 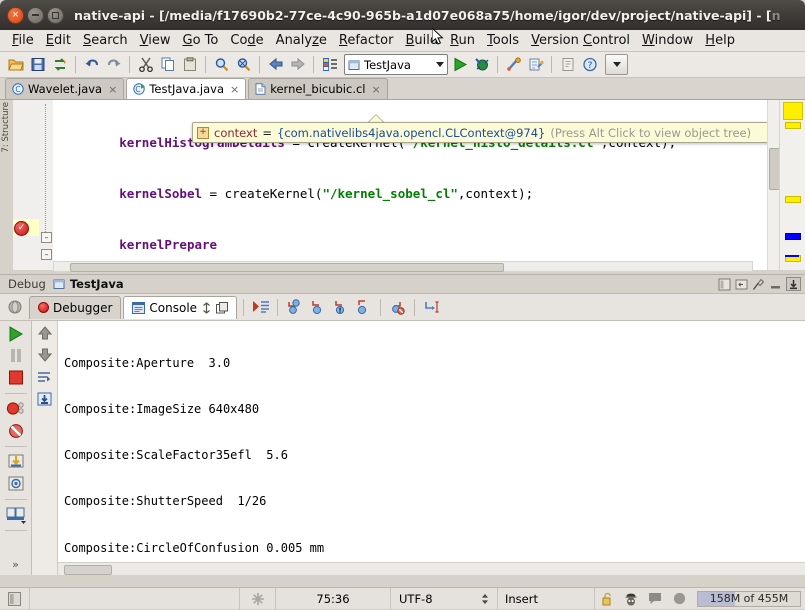 I want to click on find-icon, so click(x=221, y=64).